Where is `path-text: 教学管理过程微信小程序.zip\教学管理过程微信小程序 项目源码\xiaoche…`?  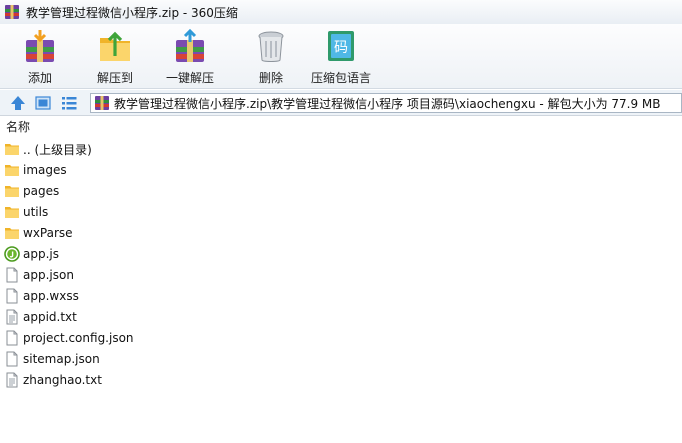
path-text: 教学管理过程微信小程序.zip\教学管理过程微信小程序 项目源码\xiaoche… is located at coordinates (387, 103).